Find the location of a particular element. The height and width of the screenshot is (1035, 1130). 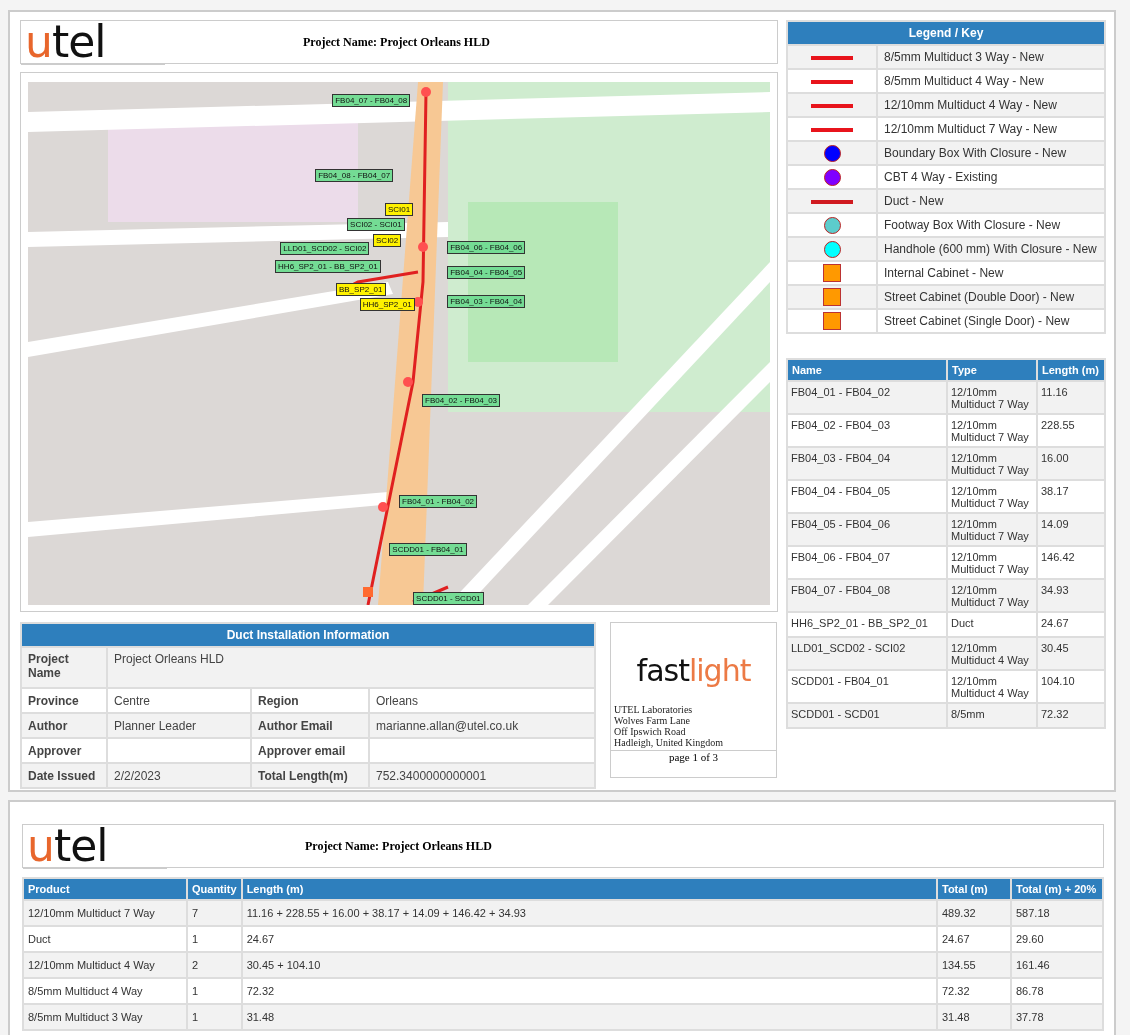

legend-label: Duct - New is located at coordinates (991, 201).